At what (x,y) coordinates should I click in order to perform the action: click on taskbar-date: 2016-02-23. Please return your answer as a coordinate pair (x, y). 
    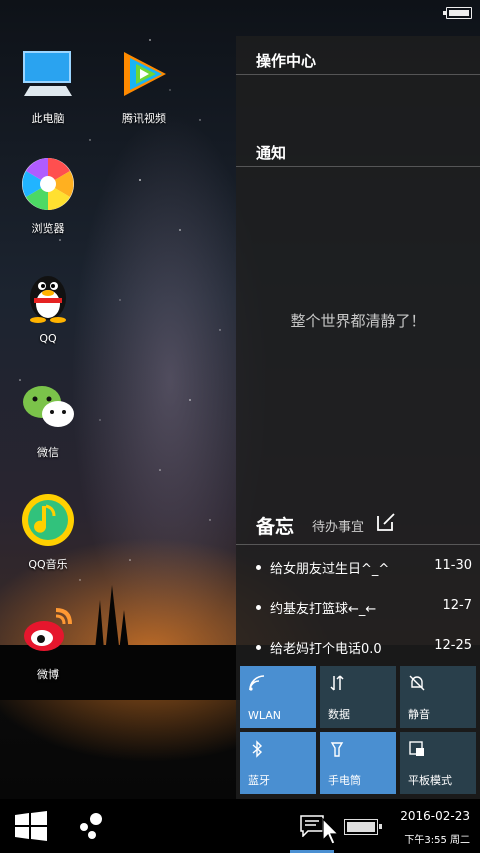
    Looking at the image, I should click on (435, 816).